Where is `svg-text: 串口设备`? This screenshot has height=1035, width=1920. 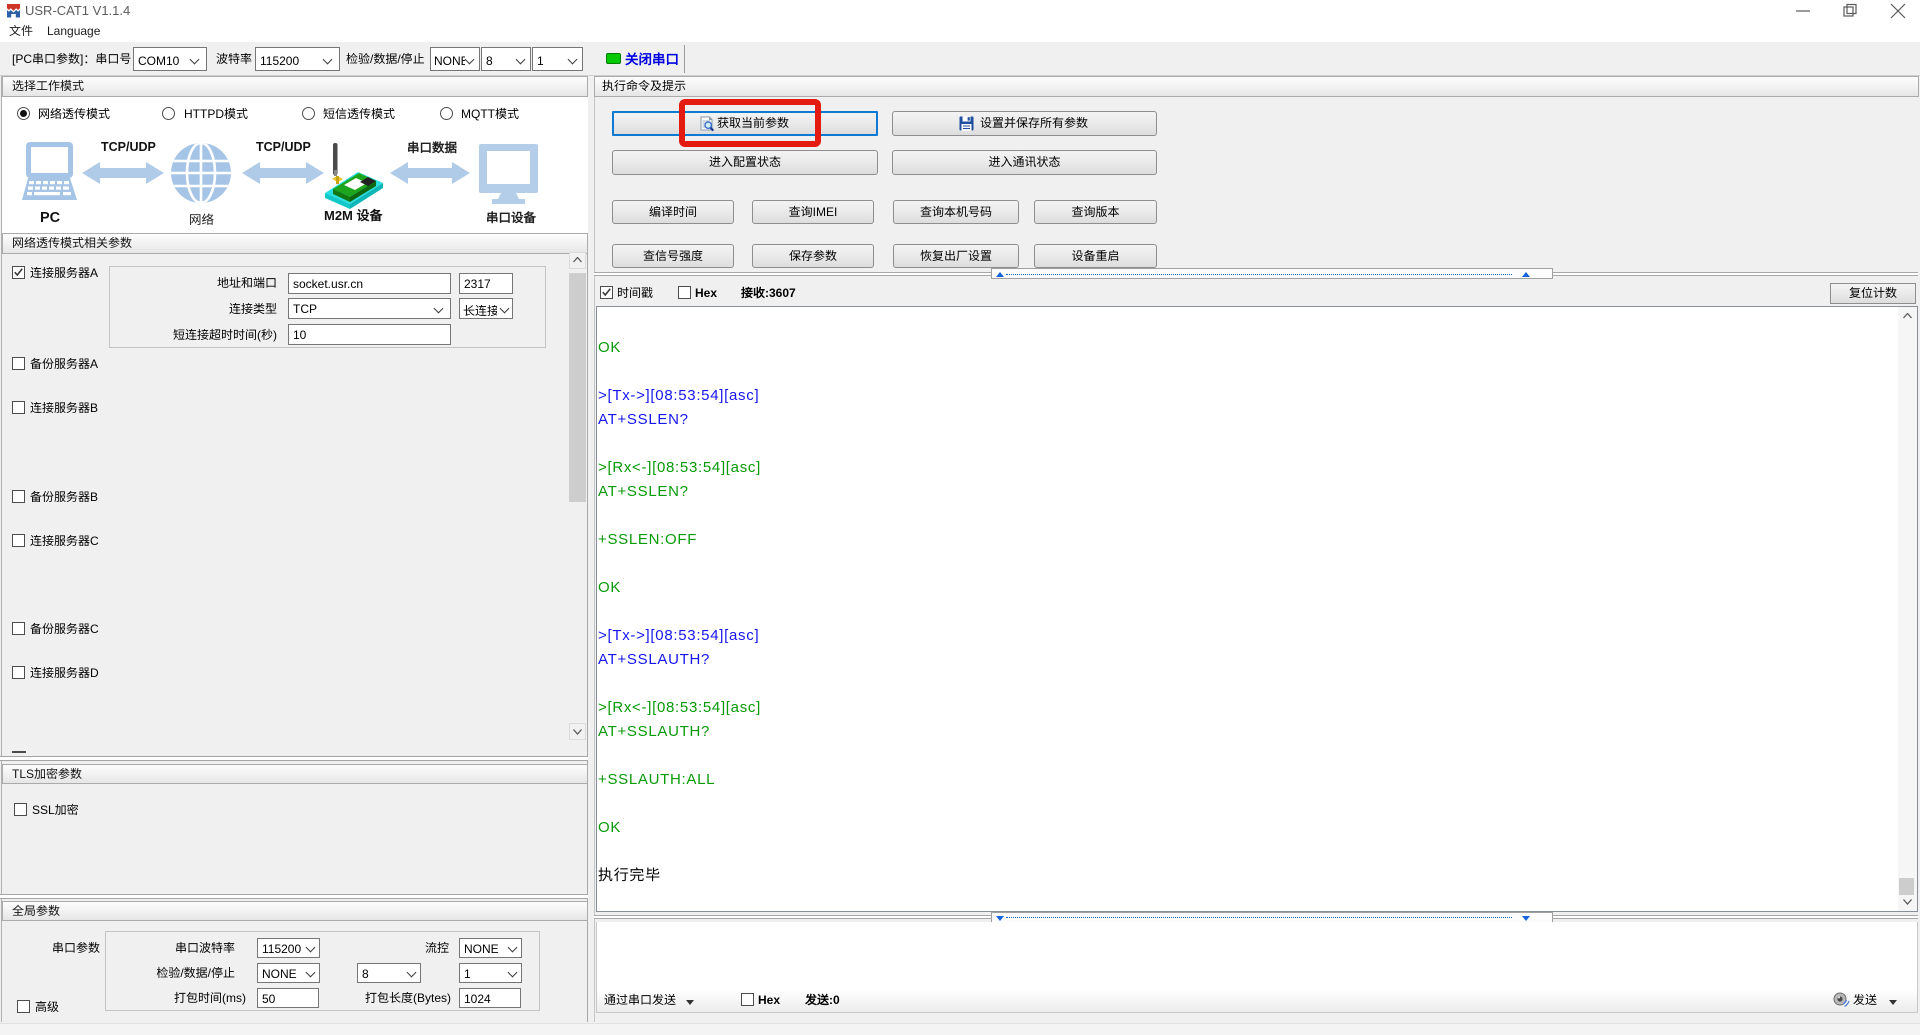 svg-text: 串口设备 is located at coordinates (511, 218).